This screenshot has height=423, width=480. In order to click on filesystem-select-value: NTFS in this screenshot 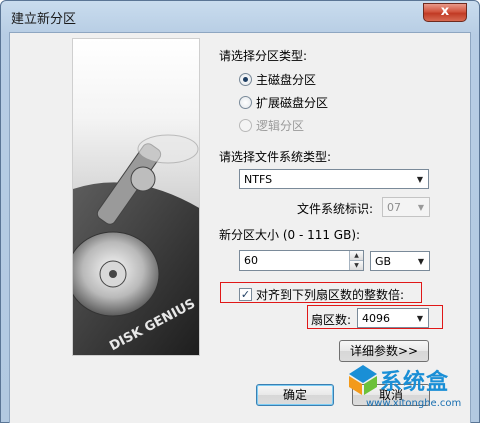, I will do `click(258, 179)`.